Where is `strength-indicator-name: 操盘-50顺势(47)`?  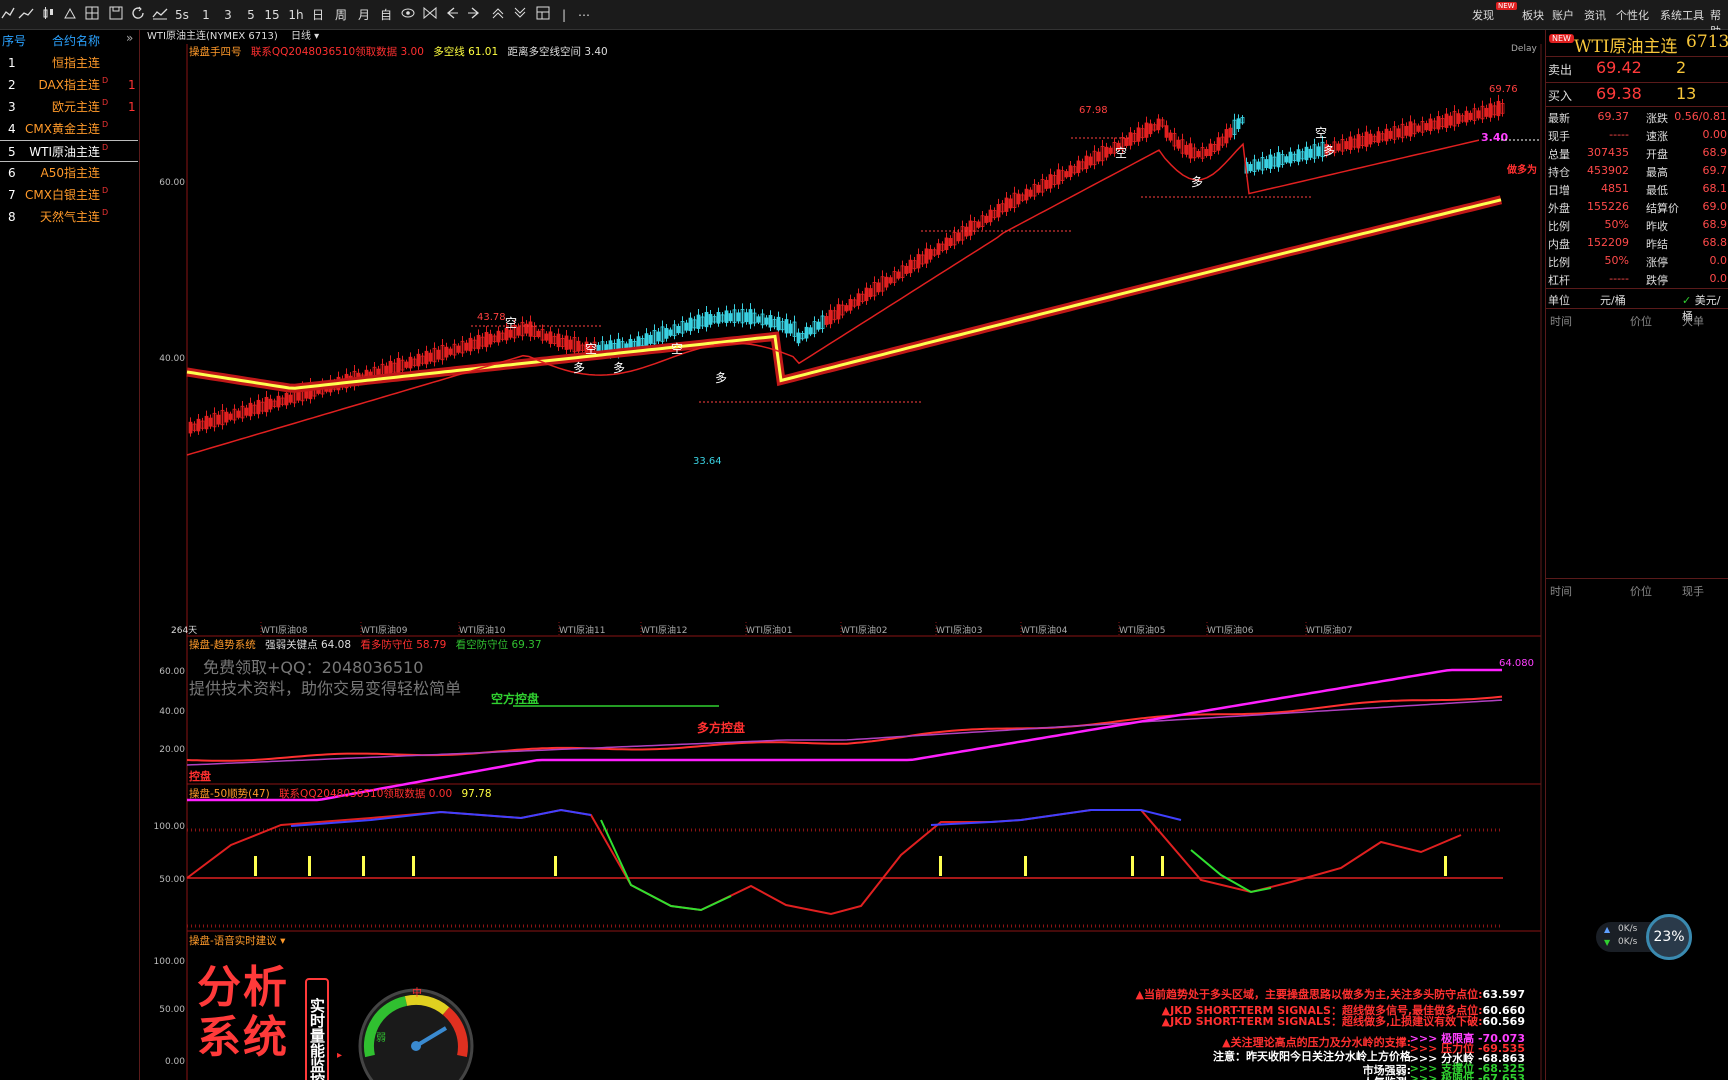
strength-indicator-name: 操盘-50顺势(47) is located at coordinates (229, 794).